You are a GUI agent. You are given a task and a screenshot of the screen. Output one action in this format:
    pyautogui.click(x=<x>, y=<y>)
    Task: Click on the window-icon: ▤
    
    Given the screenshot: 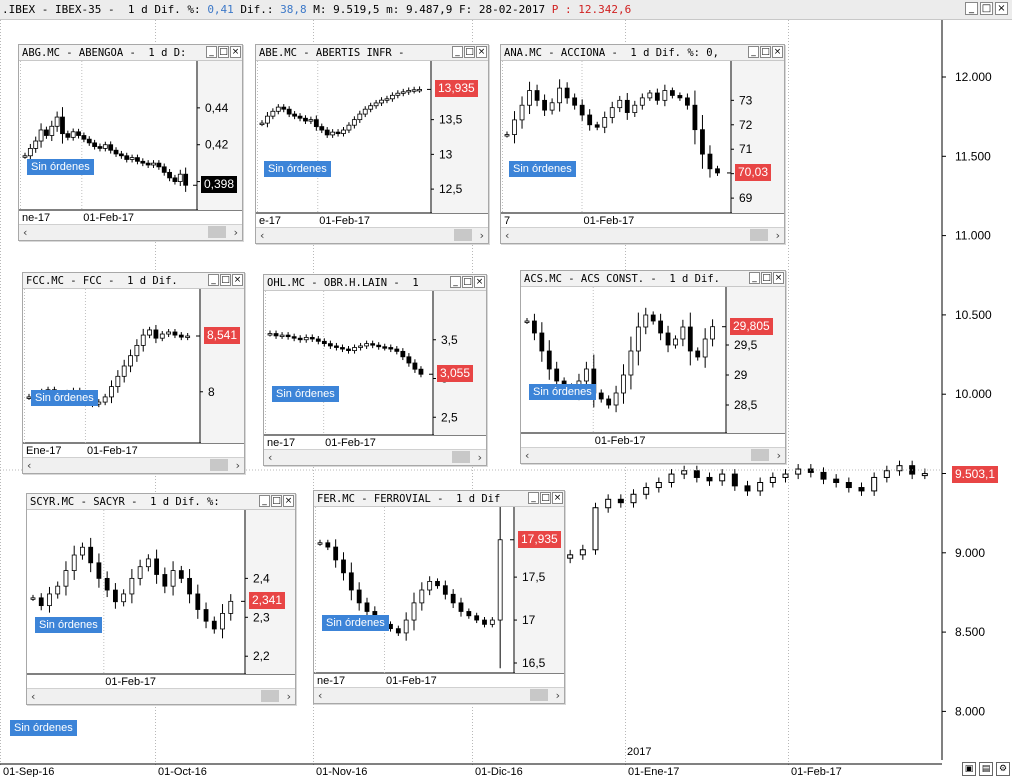 What is the action you would take?
    pyautogui.click(x=986, y=769)
    